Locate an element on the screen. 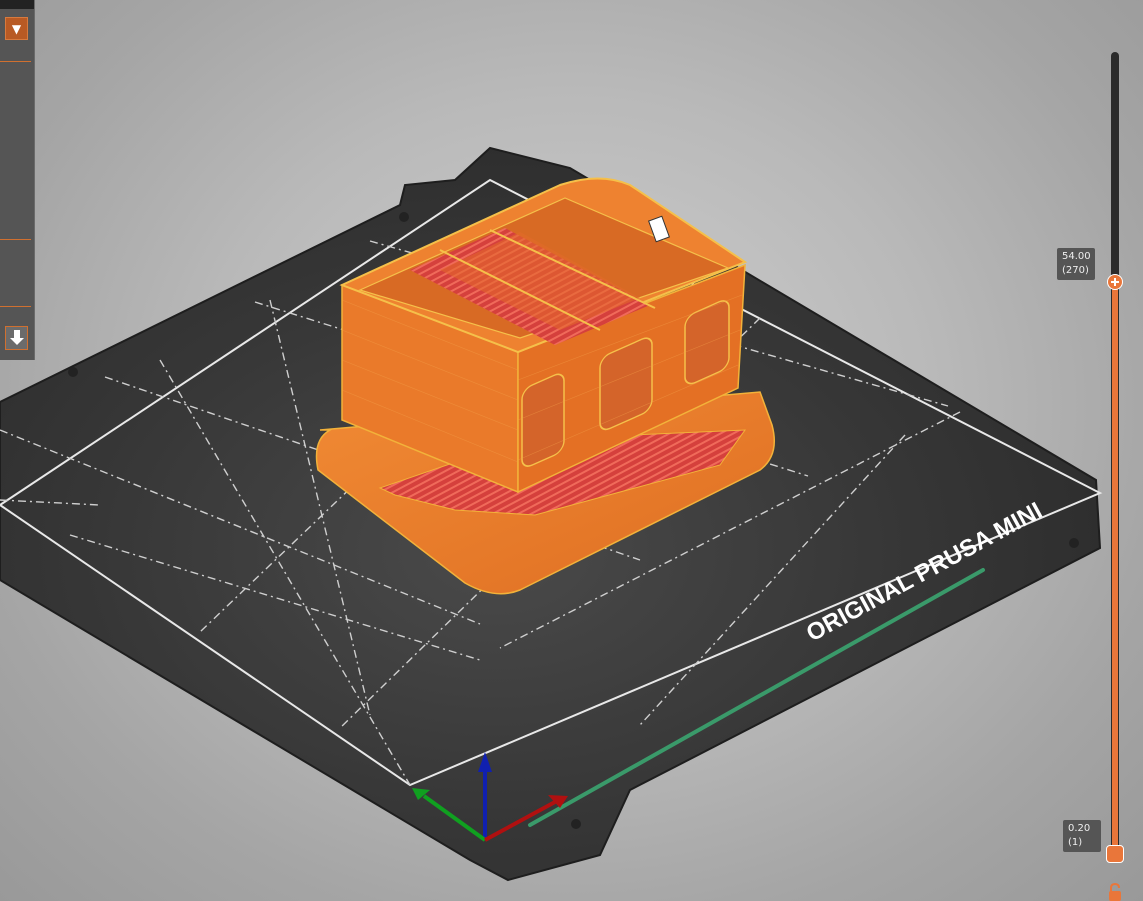 This screenshot has height=901, width=1143. bottom-layer-label: 0.20 (1) is located at coordinates (1082, 836).